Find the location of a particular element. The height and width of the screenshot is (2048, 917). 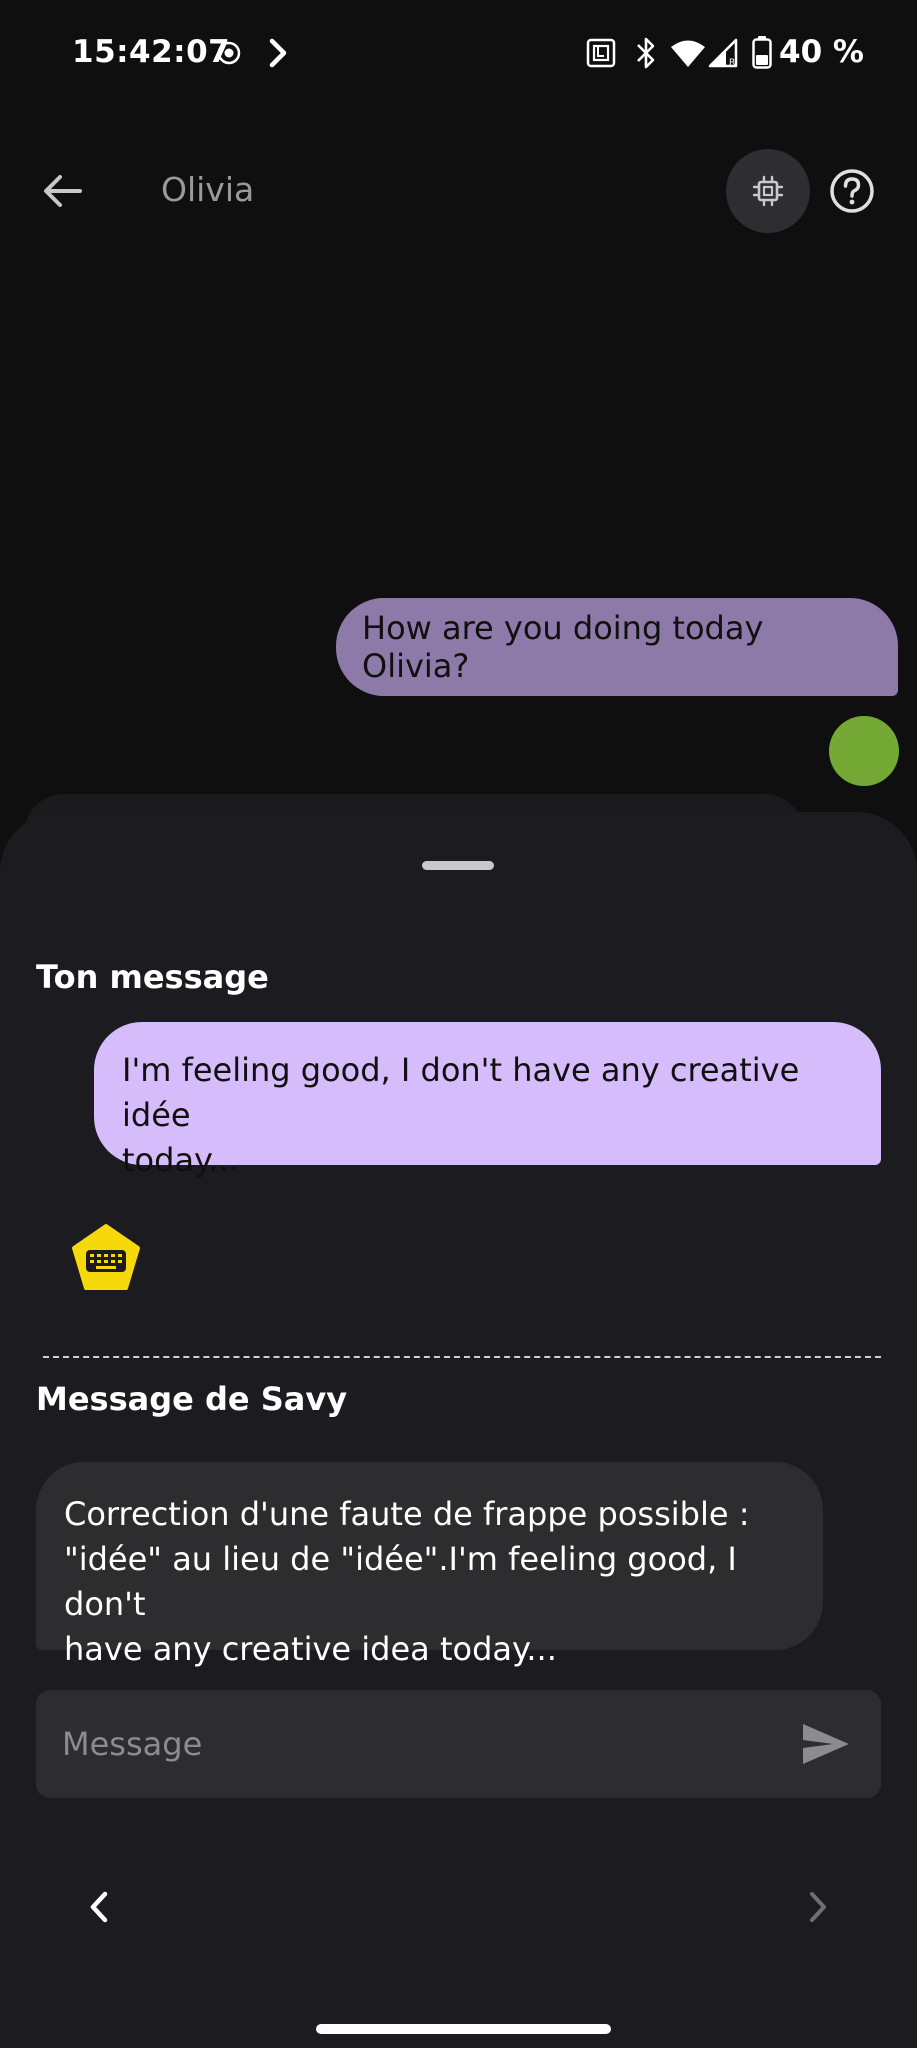

previous-button is located at coordinates (98, 1907).